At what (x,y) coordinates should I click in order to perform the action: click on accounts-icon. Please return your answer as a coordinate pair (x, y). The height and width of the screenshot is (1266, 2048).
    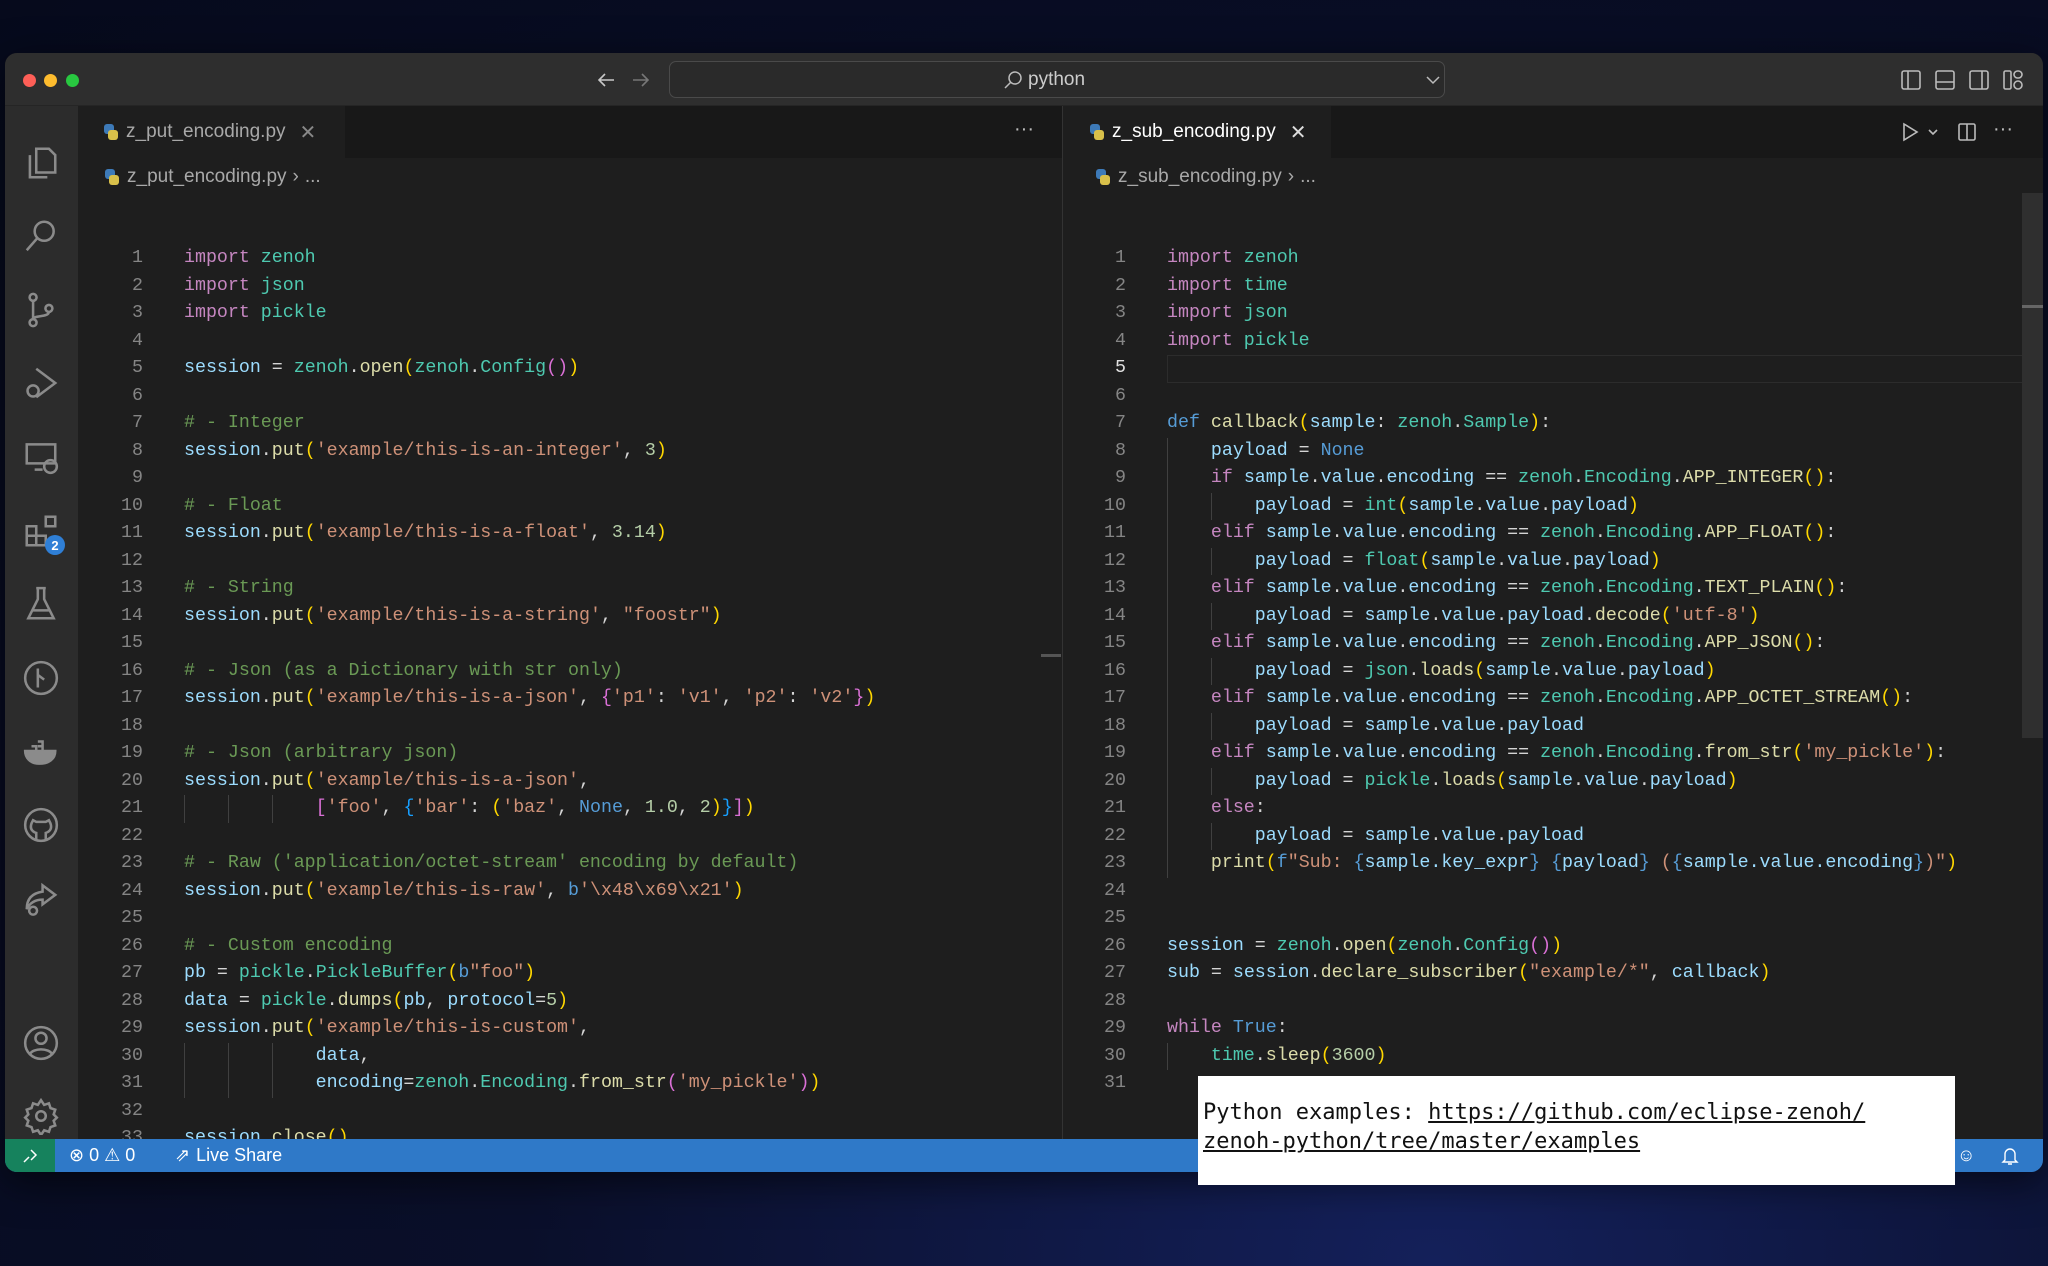
    Looking at the image, I should click on (41, 1043).